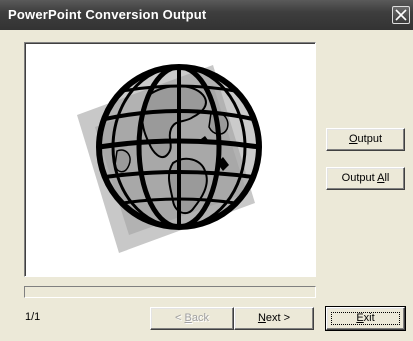  I want to click on back-label-pre: <, so click(180, 318).